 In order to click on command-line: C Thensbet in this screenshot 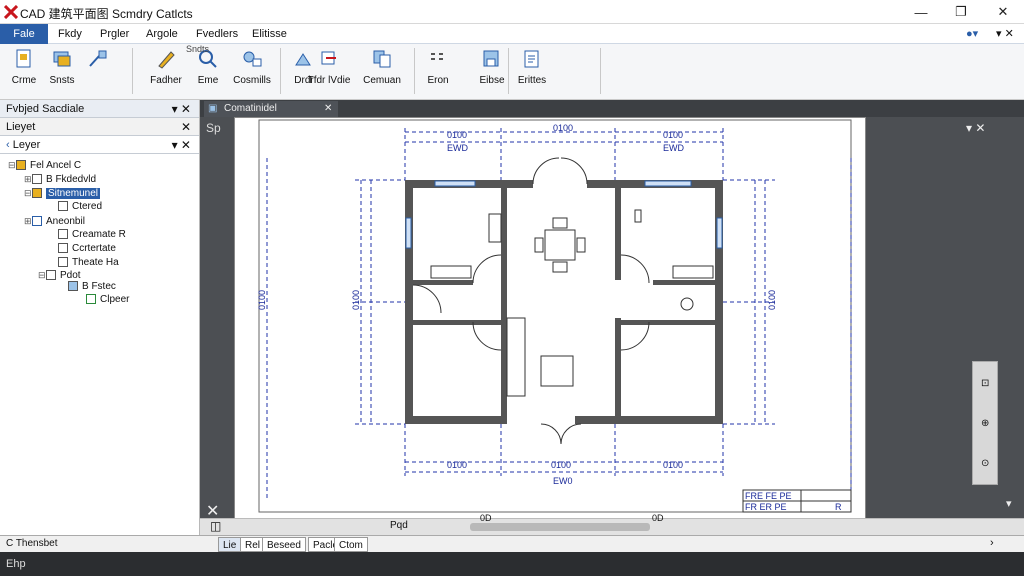, I will do `click(100, 543)`.